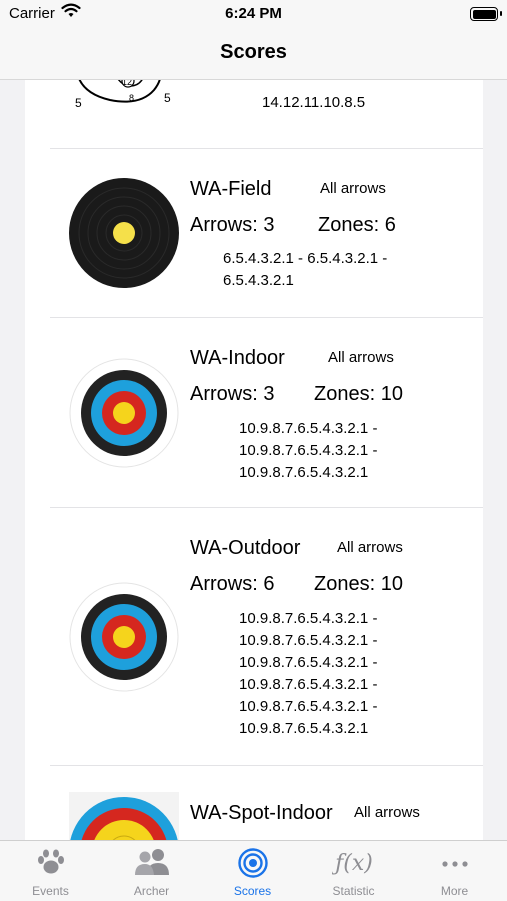 This screenshot has width=507, height=901. I want to click on score-name: WA-Spot-Indoor, so click(261, 813).